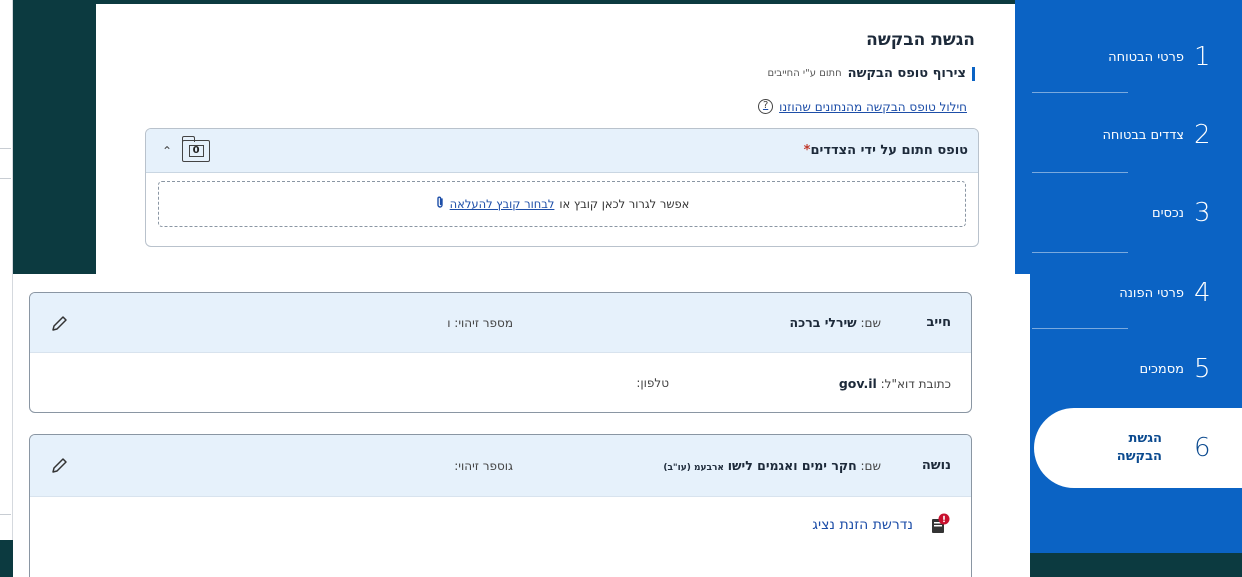 The height and width of the screenshot is (577, 1242). I want to click on generate-form-link-row: חילול טופס הבקשה מהנתונים שהוזנו ?, so click(862, 106).